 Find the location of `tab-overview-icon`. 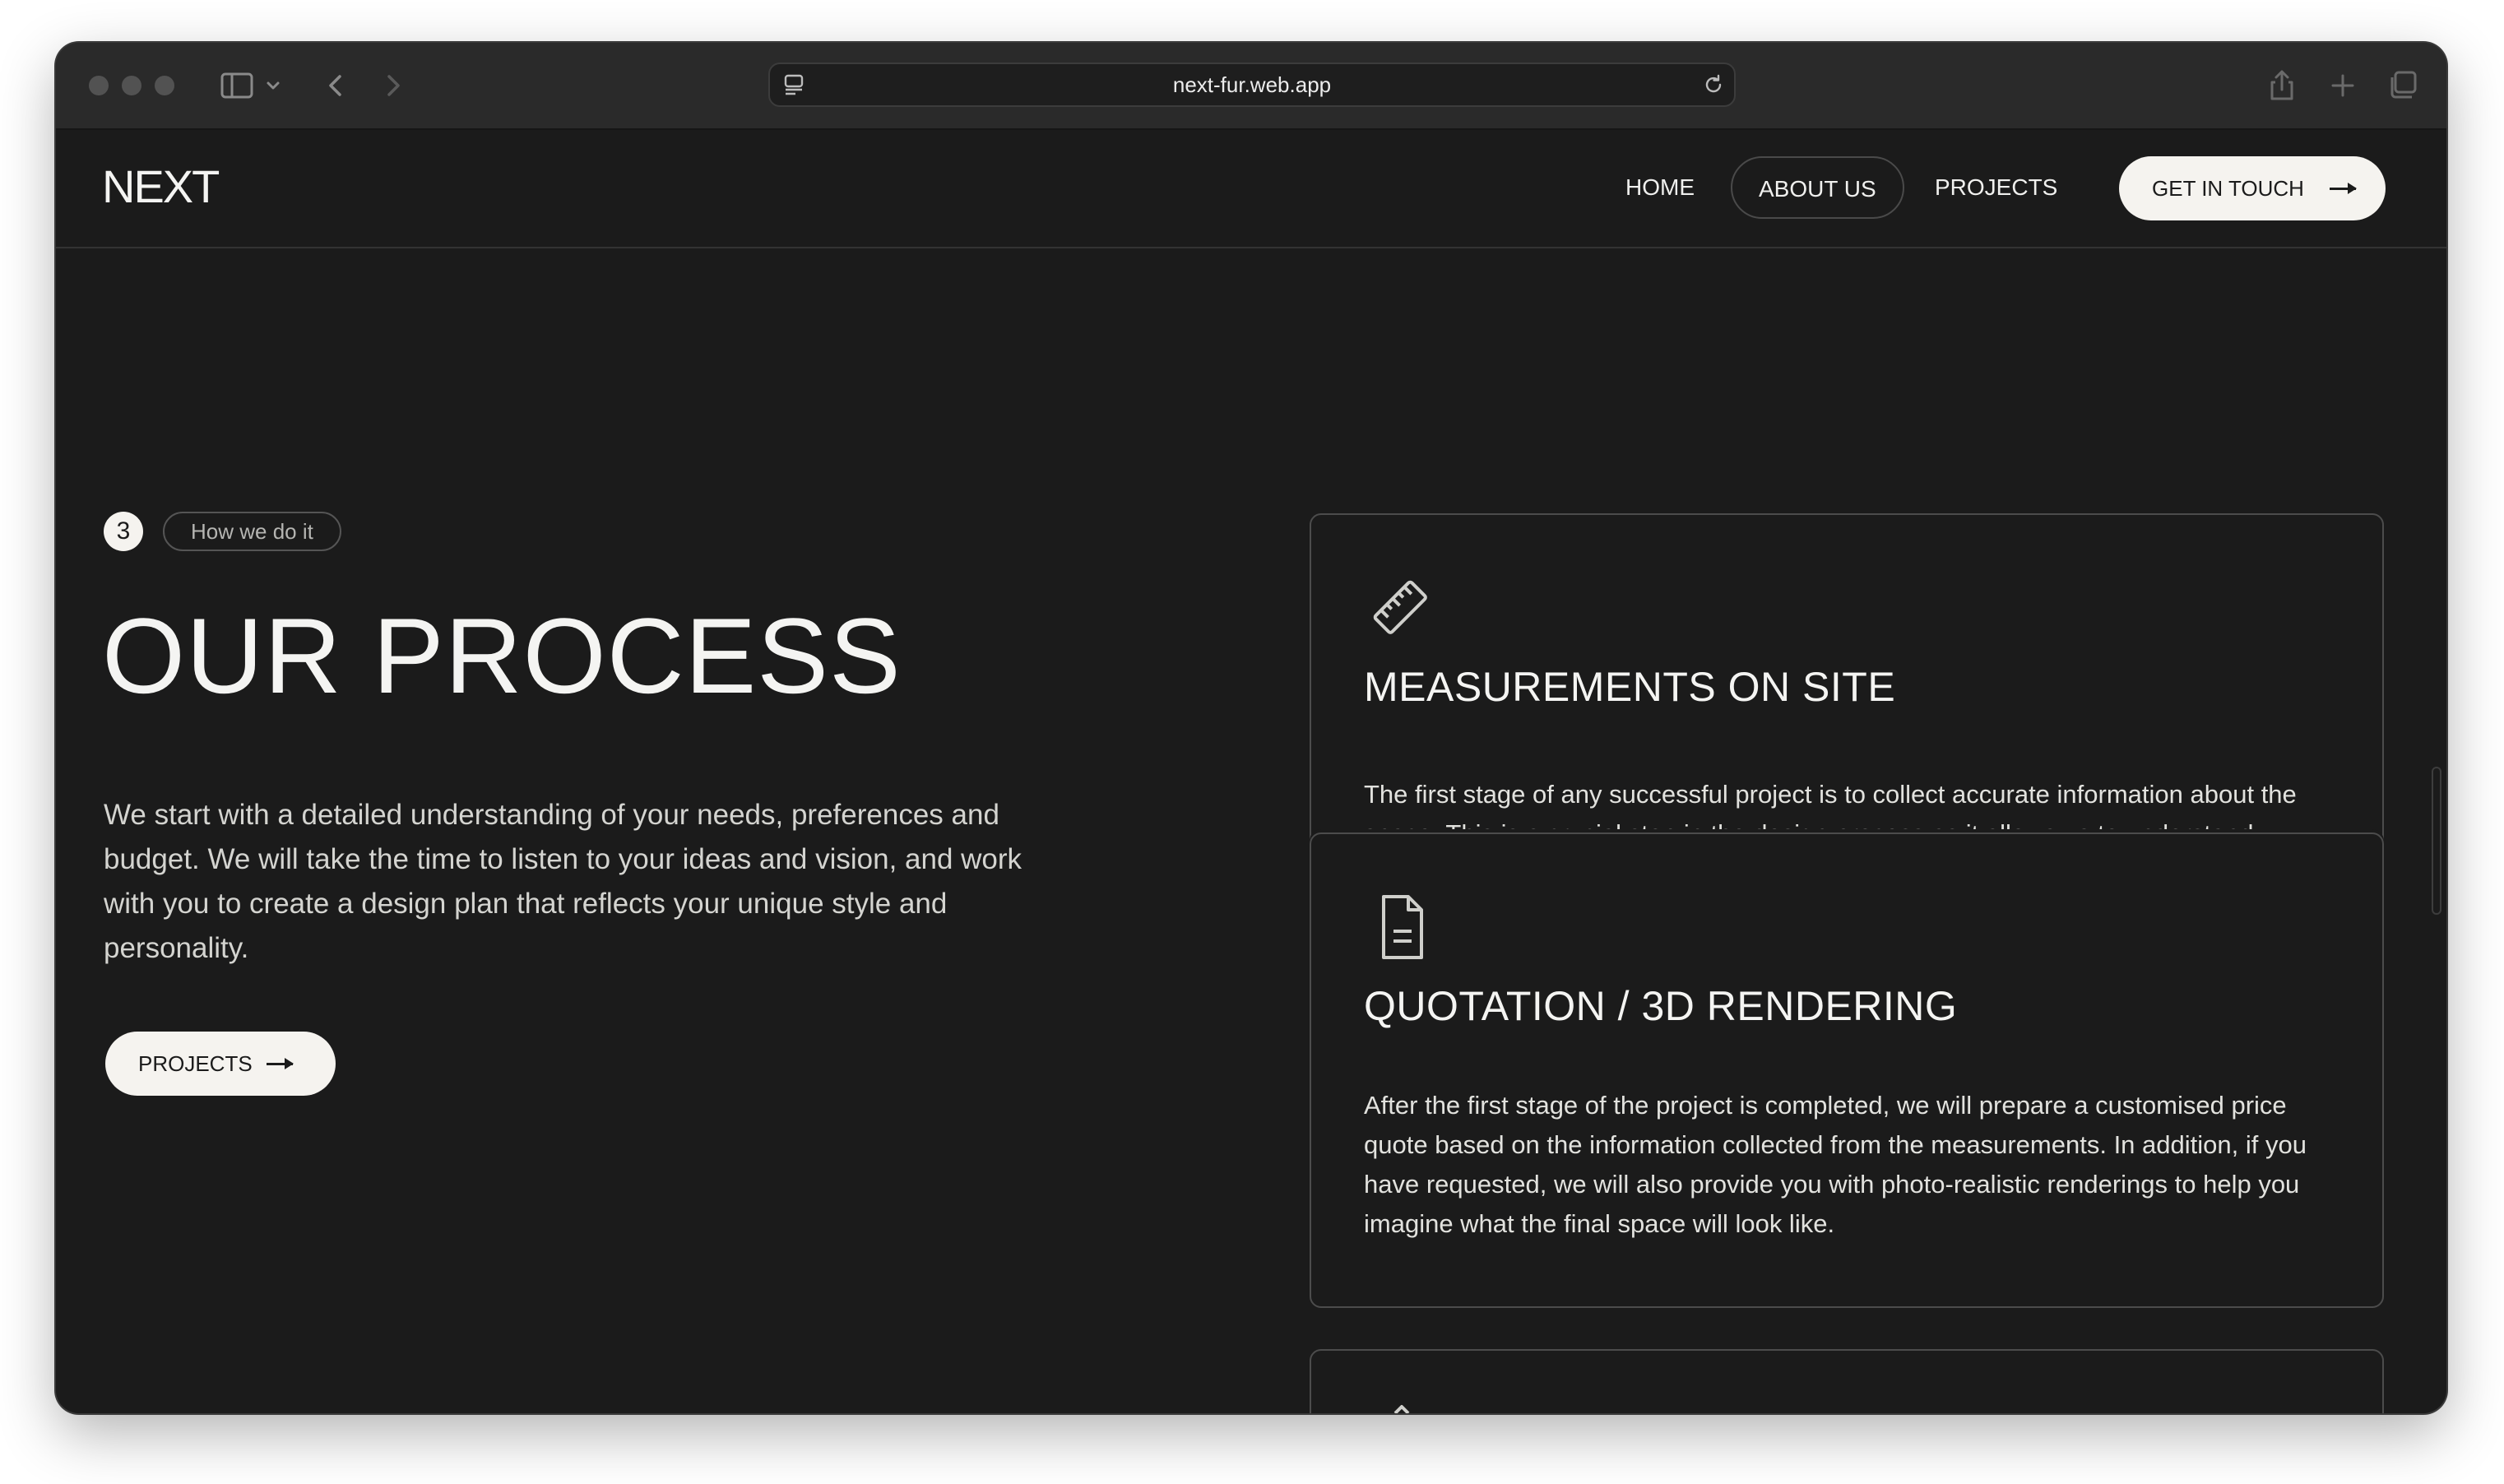

tab-overview-icon is located at coordinates (2403, 85).